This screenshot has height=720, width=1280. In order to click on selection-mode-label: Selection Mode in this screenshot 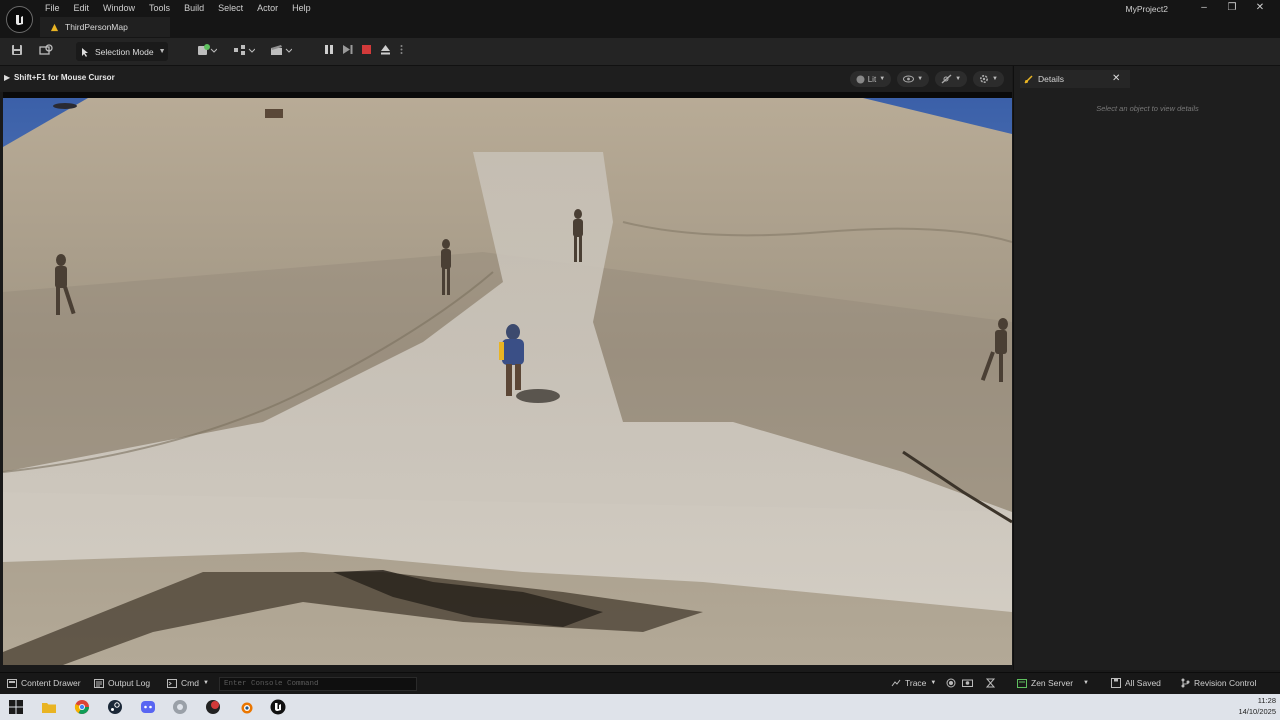, I will do `click(124, 51)`.